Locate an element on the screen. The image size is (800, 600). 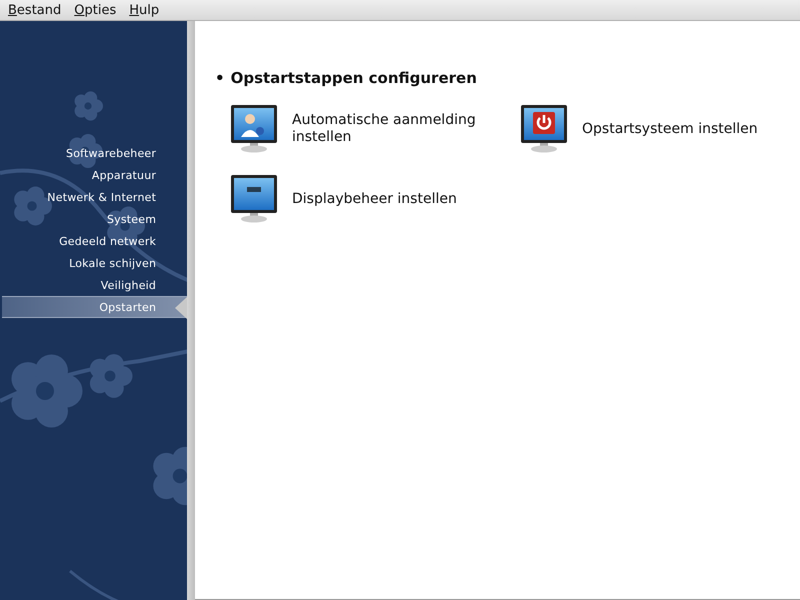
tool-launcher: Opstartsysteem instellen is located at coordinates (660, 129).